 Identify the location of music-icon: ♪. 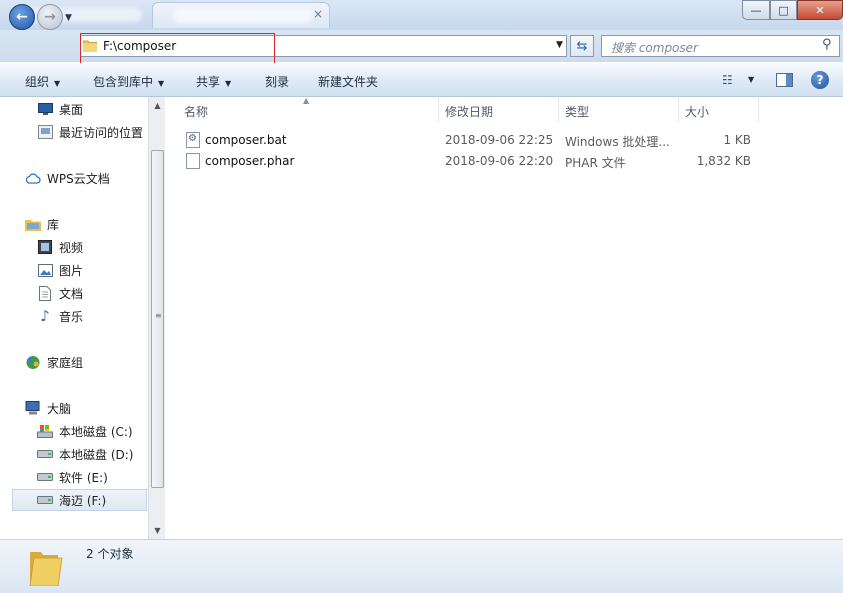
(45, 316).